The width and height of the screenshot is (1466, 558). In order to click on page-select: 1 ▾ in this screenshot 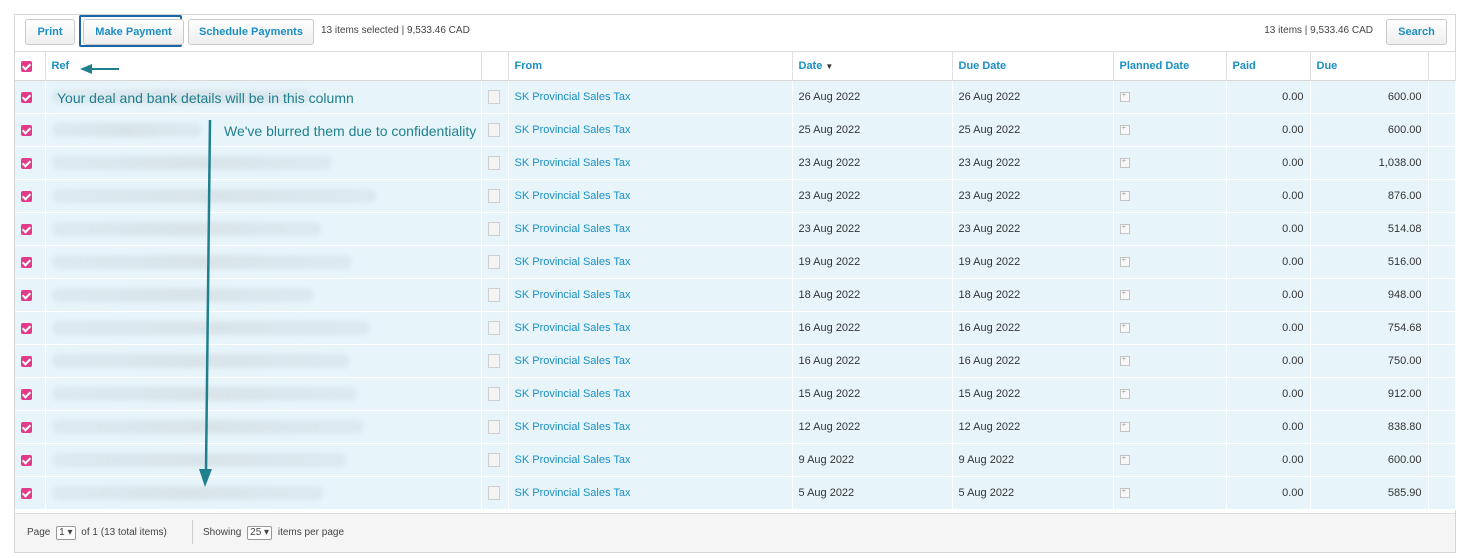, I will do `click(66, 533)`.